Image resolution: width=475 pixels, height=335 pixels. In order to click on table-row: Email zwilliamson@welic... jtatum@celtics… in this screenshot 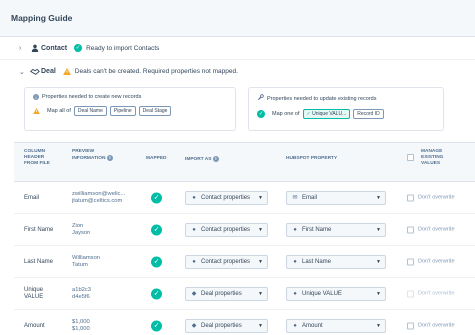, I will do `click(244, 198)`.